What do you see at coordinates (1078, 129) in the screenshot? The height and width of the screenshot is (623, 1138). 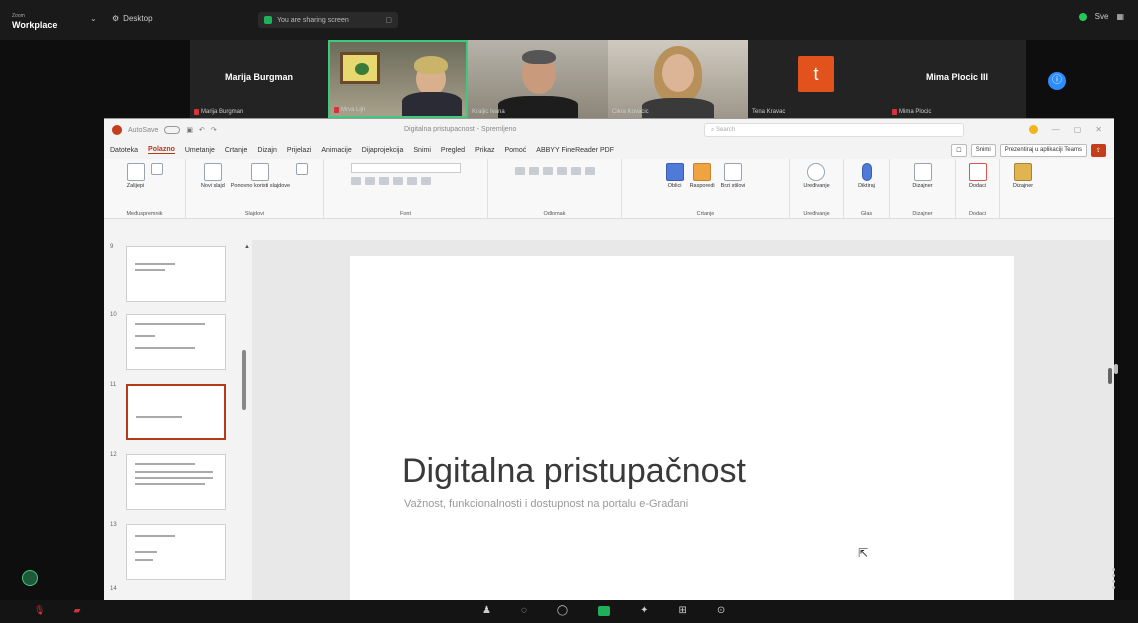 I see `maximize-icon: ▢` at bounding box center [1078, 129].